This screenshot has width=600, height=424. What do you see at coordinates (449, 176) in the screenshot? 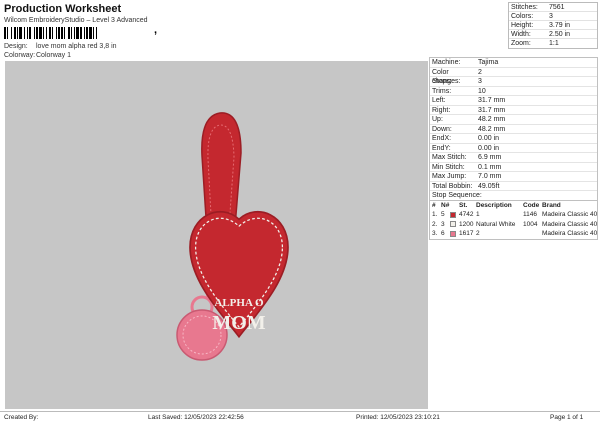
I see `machine-info-label: Max Jump:` at bounding box center [449, 176].